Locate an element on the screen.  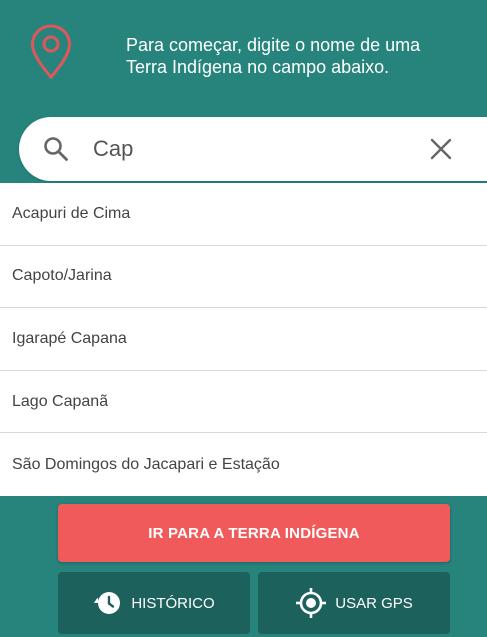
intro-line-2: Terra Indígena no campo abaixo. is located at coordinates (258, 67).